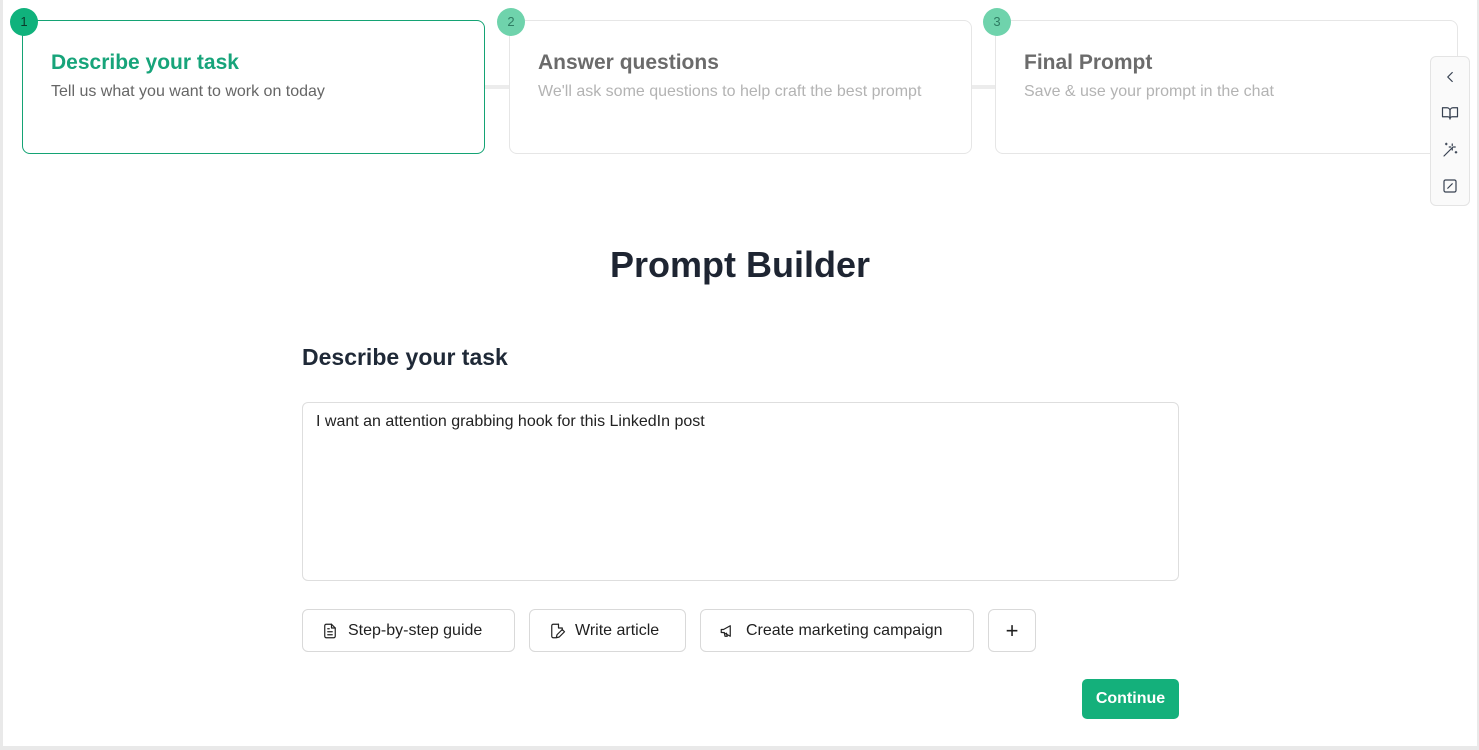  What do you see at coordinates (415, 630) in the screenshot?
I see `suggestion-label: Step-by-step guide` at bounding box center [415, 630].